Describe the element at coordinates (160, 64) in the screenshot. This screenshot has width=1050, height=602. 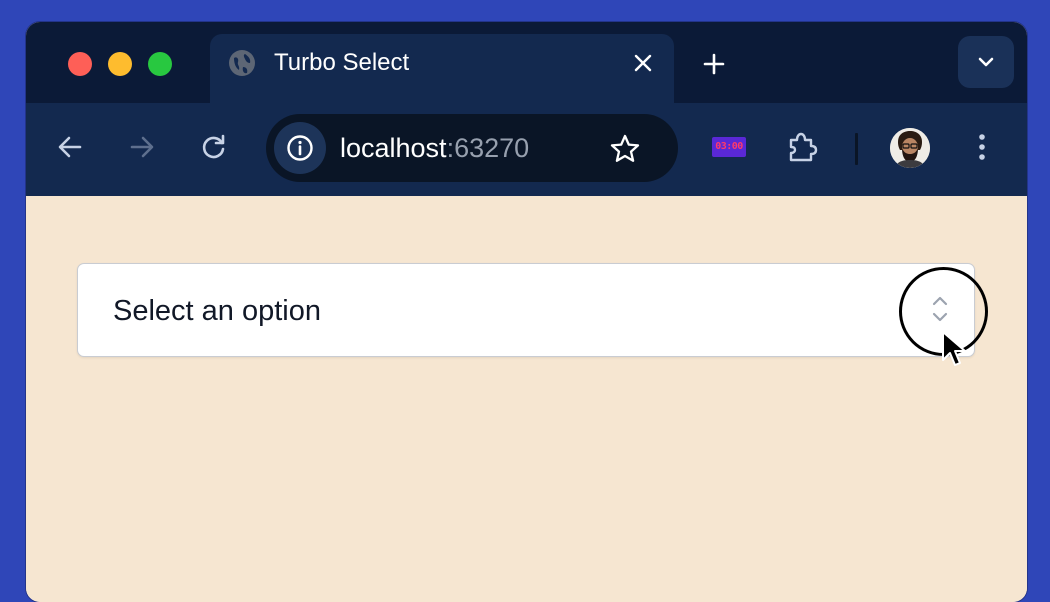
I see `maximize-window-button` at that location.